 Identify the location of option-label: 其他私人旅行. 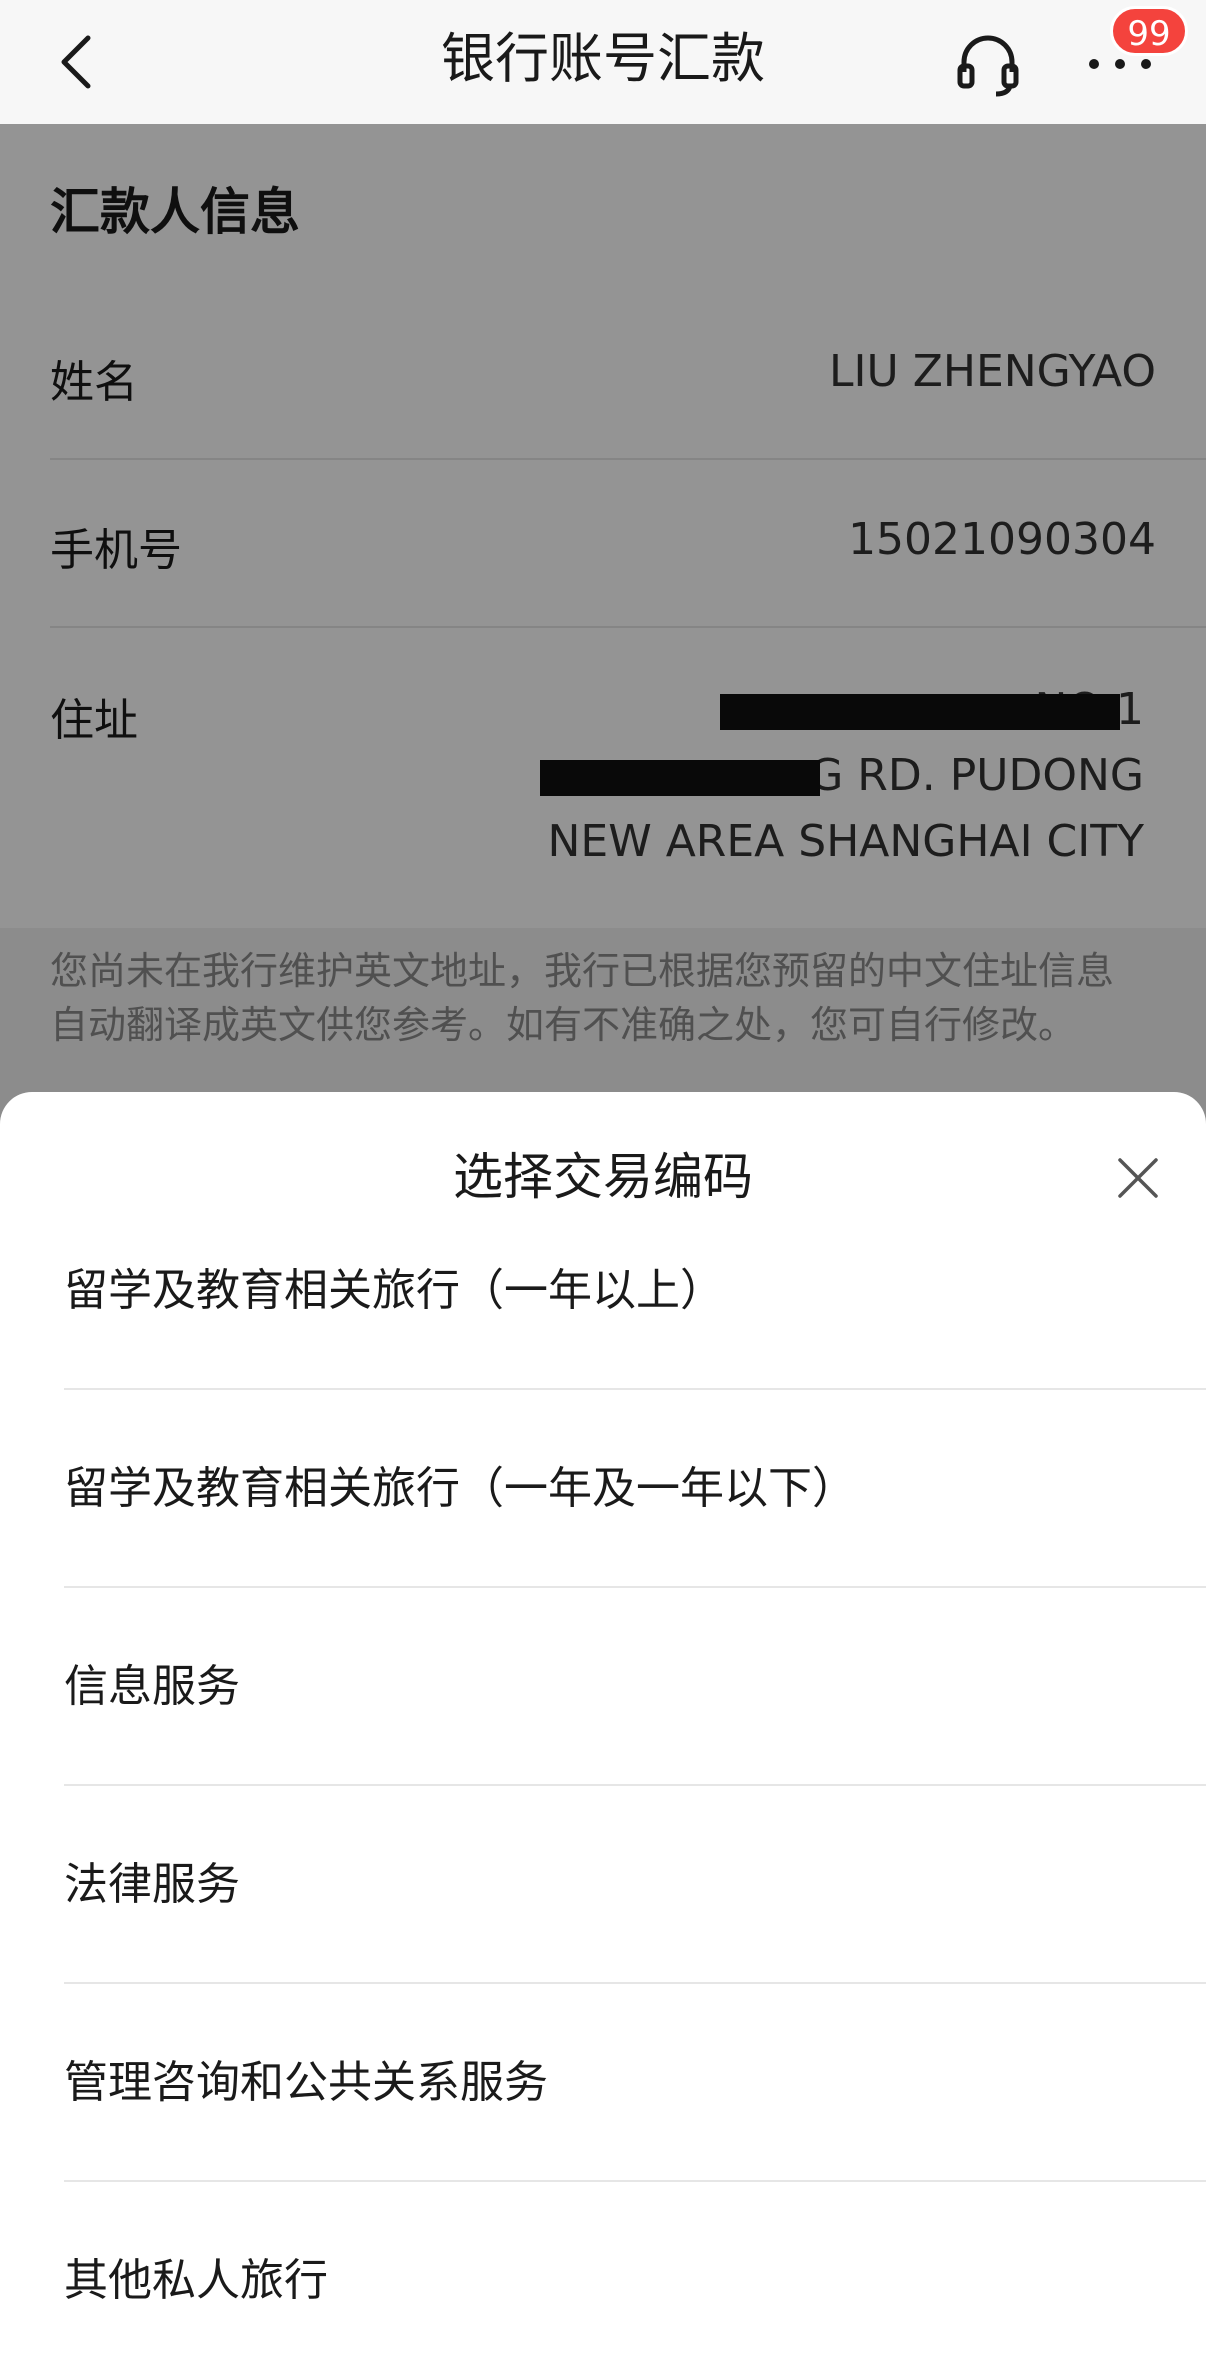
(196, 2280).